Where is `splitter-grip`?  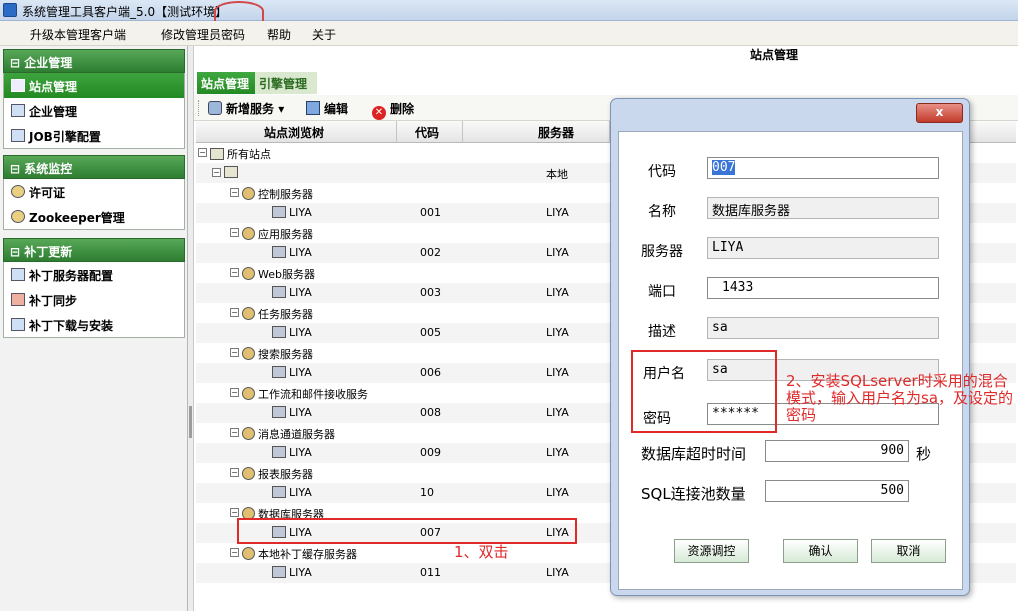
splitter-grip is located at coordinates (190, 422).